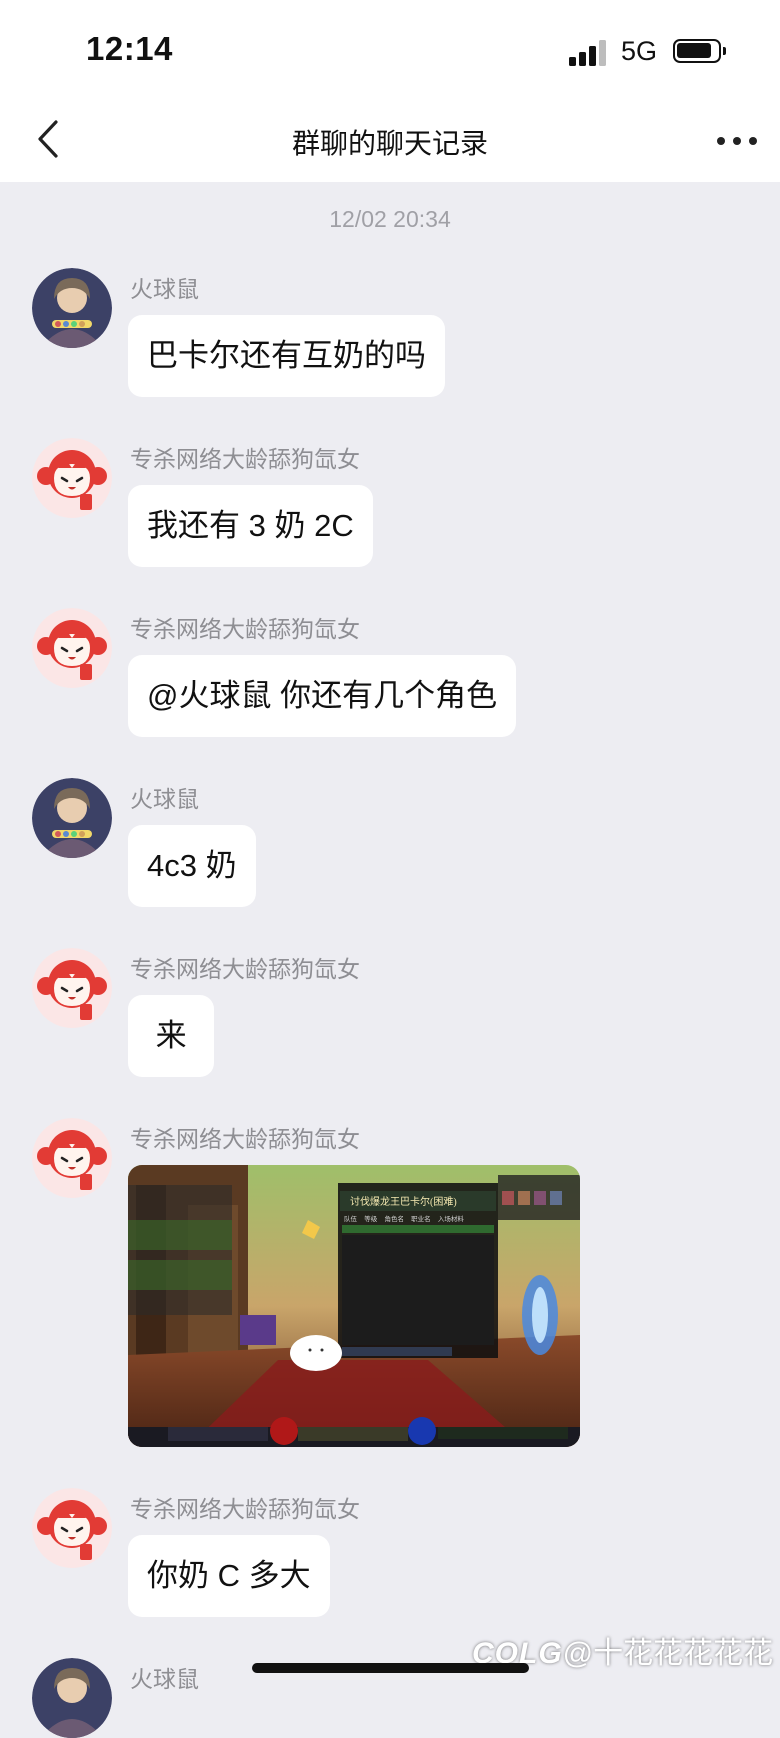 Image resolution: width=780 pixels, height=1738 pixels. I want to click on battery-icon, so click(699, 51).